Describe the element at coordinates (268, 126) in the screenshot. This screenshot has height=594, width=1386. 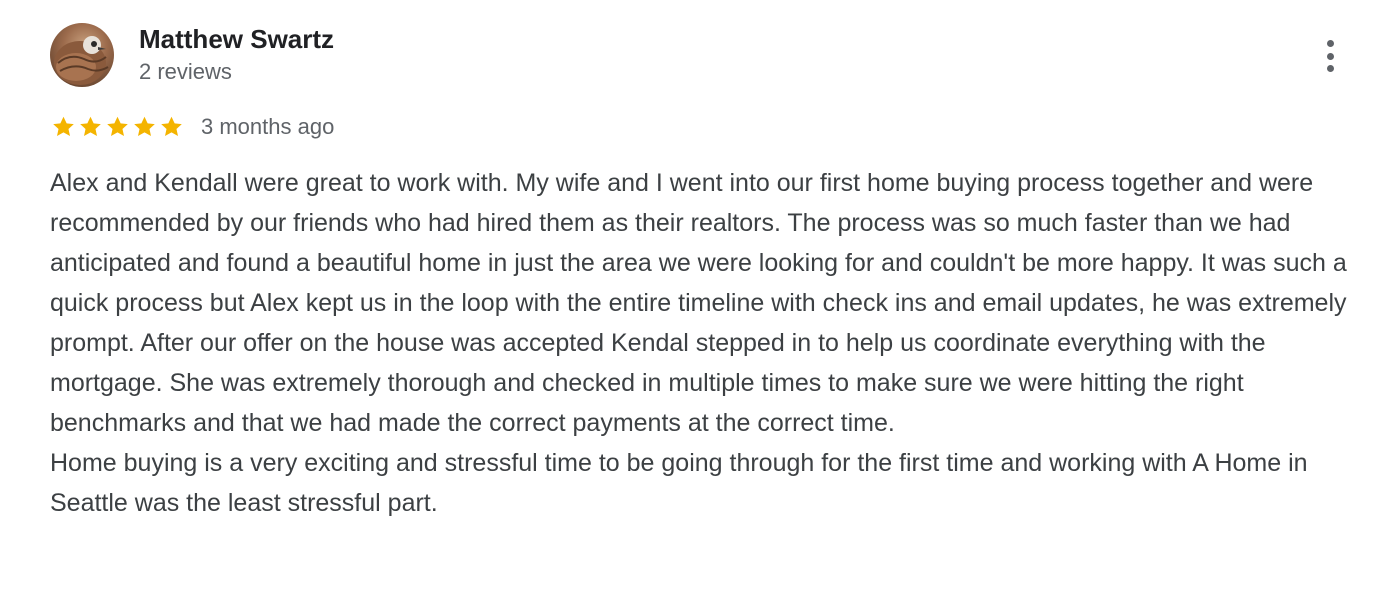
I see `review-date: 3 months ago` at that location.